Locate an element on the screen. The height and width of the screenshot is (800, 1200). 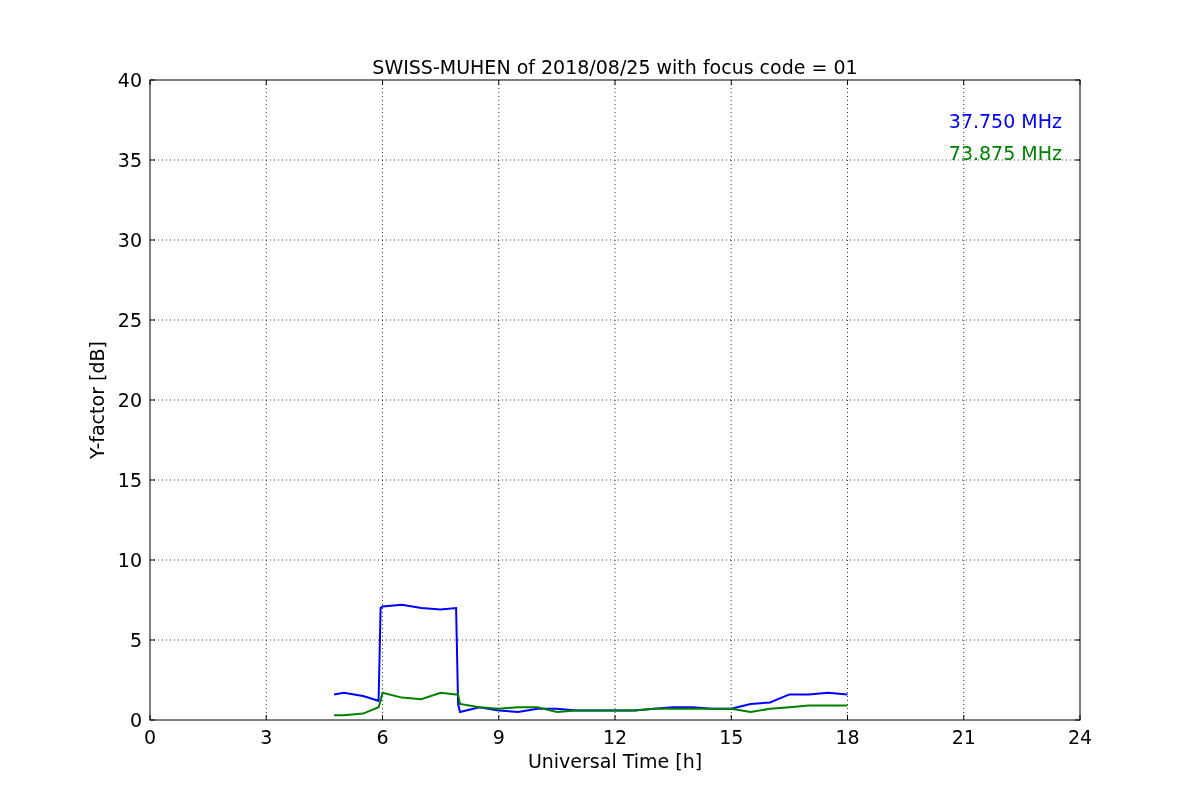
tick-label: 35 is located at coordinates (129, 160).